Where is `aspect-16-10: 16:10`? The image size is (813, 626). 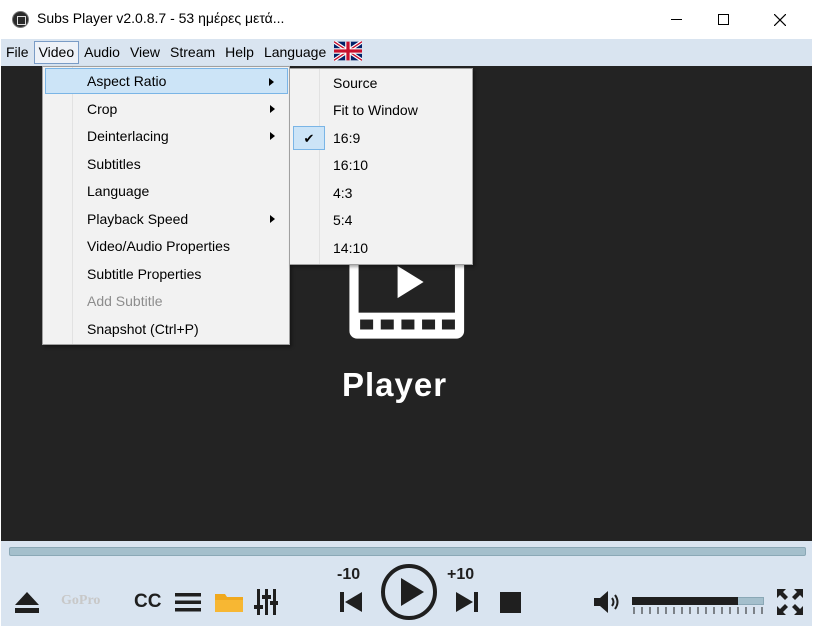 aspect-16-10: 16:10 is located at coordinates (381, 165).